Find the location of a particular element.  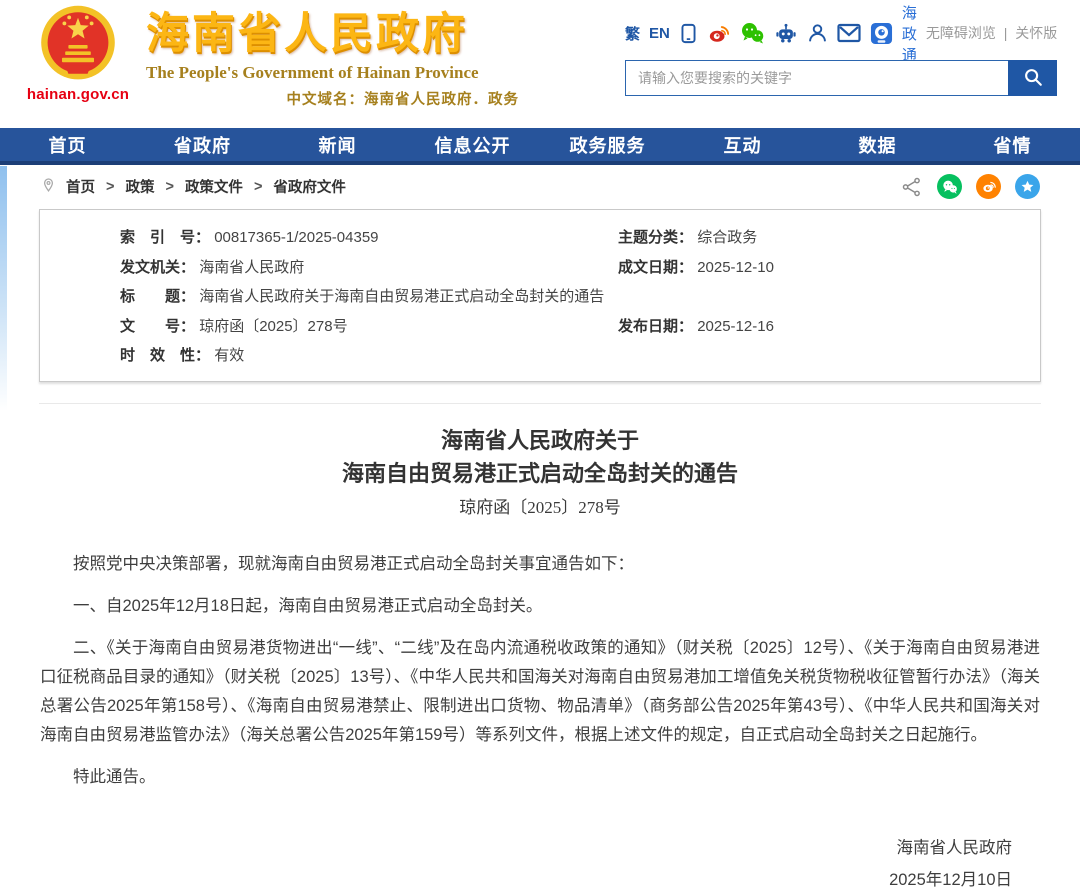

meta-label: 文 号： is located at coordinates (158, 326).